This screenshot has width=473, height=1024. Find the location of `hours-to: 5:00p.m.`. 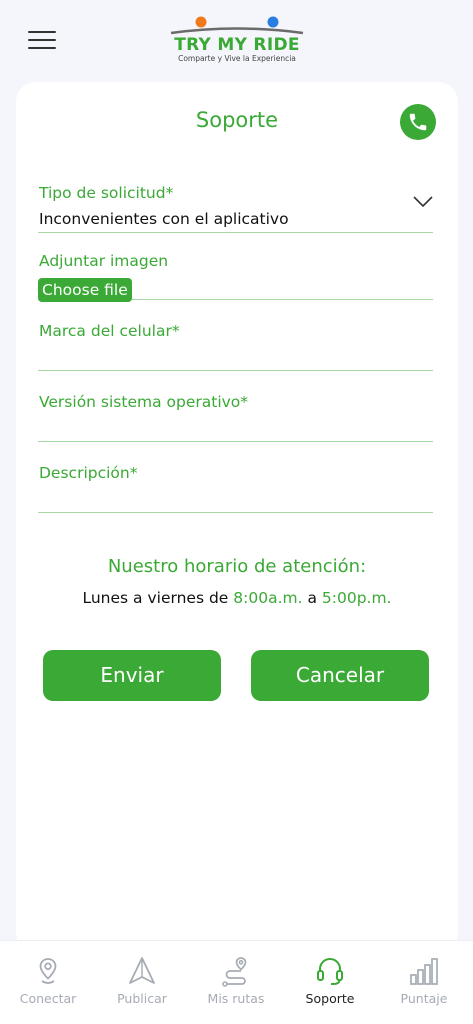

hours-to: 5:00p.m. is located at coordinates (356, 598).